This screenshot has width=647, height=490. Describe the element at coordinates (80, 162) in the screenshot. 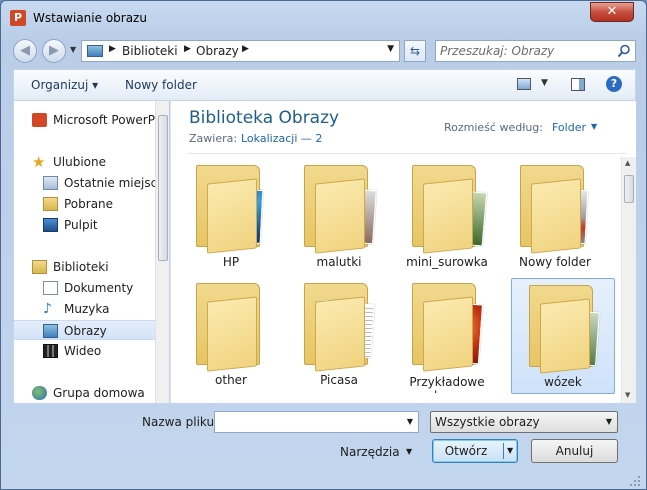

I see `sidebar-item-label: Ulubione` at that location.